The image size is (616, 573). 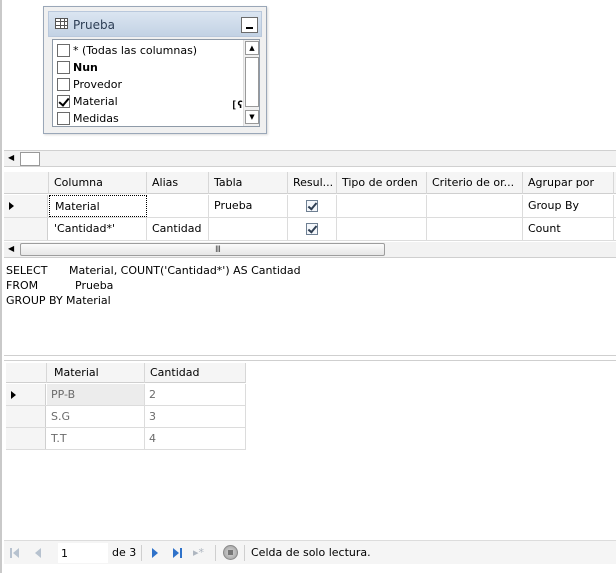 What do you see at coordinates (178, 183) in the screenshot?
I see `header-alias: Alias` at bounding box center [178, 183].